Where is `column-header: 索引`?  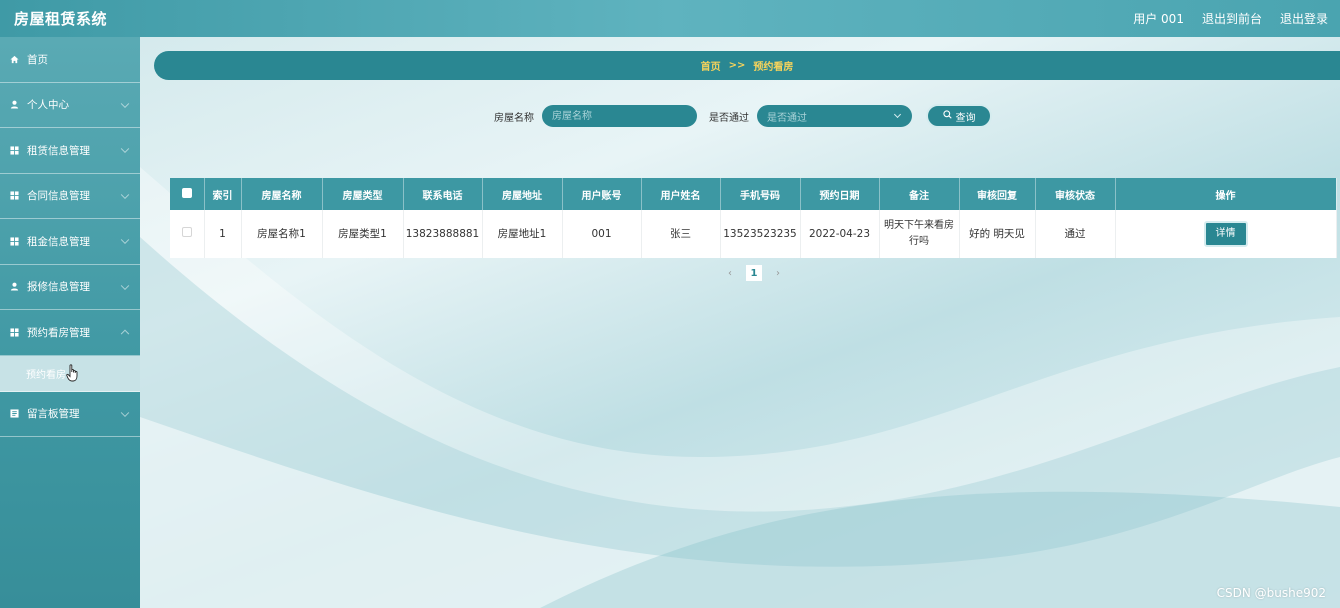 column-header: 索引 is located at coordinates (223, 194).